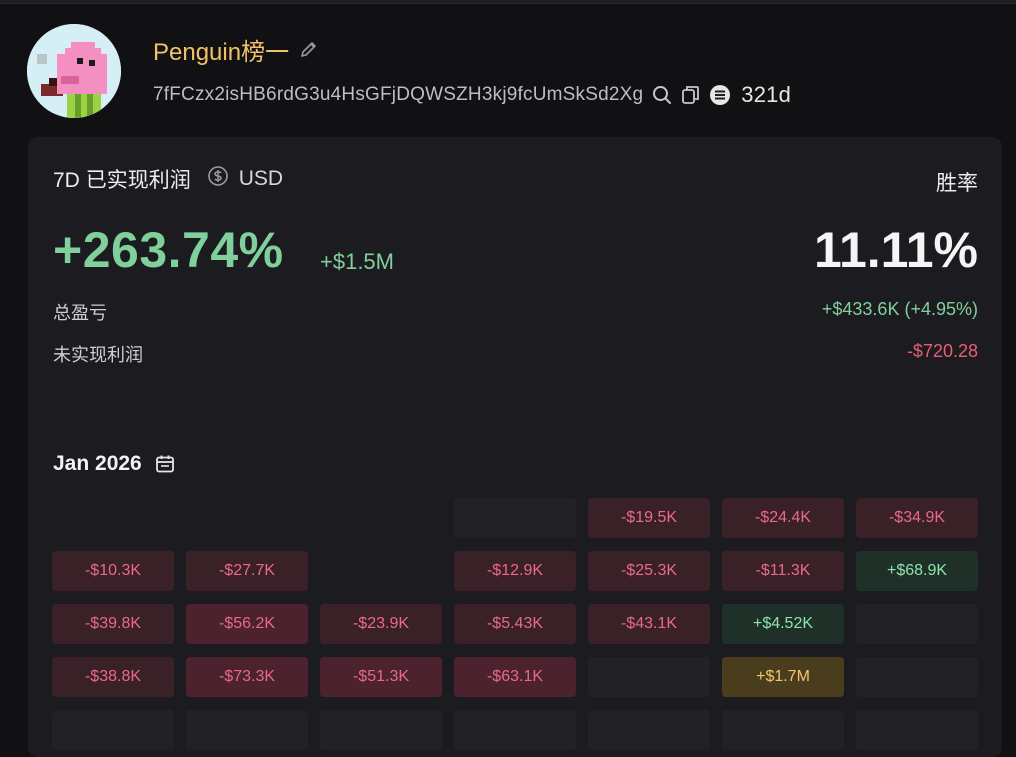 This screenshot has width=1016, height=757. What do you see at coordinates (917, 571) in the screenshot?
I see `calendar-day-cell: +$68.9K` at bounding box center [917, 571].